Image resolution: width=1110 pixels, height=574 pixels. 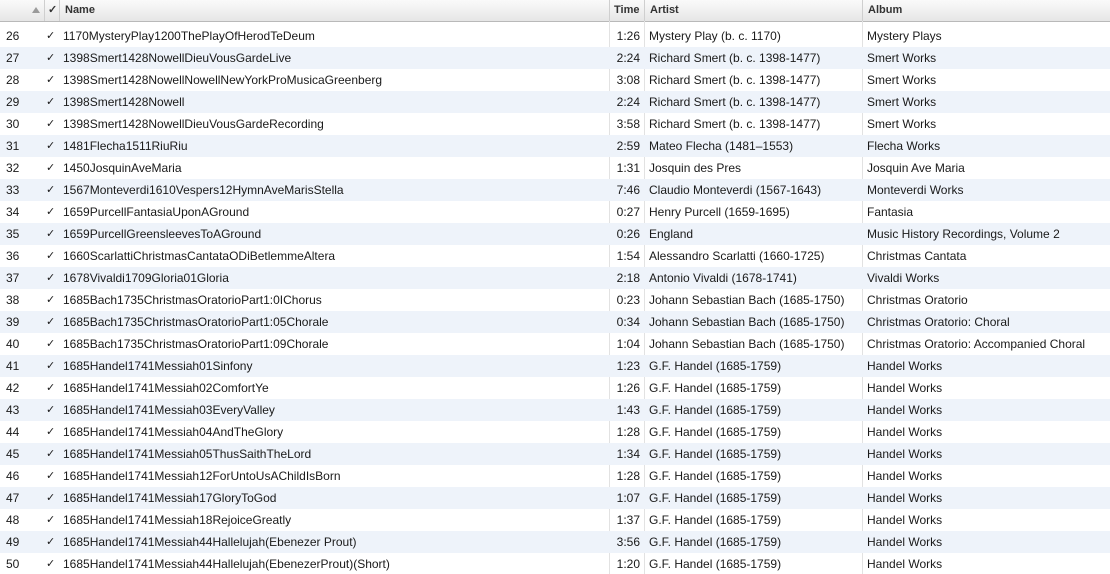 What do you see at coordinates (890, 212) in the screenshot?
I see `track-album: Fantasia` at bounding box center [890, 212].